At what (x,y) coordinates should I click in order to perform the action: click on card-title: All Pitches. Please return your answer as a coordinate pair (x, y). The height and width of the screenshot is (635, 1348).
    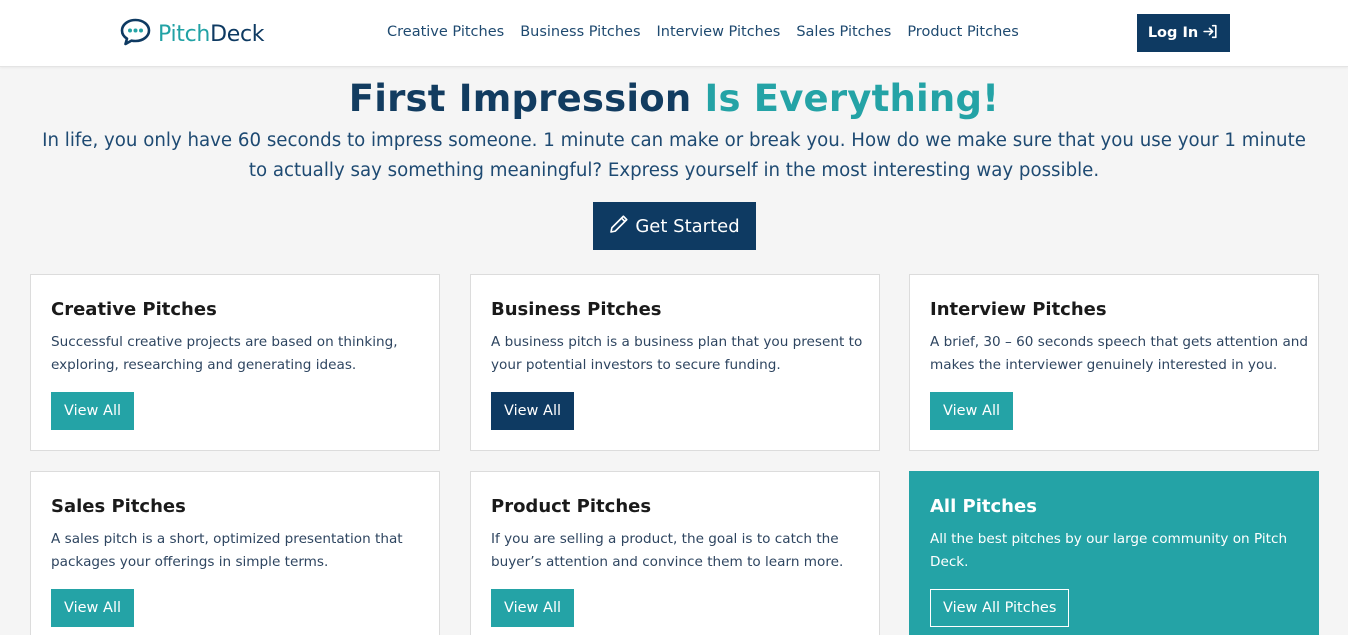
    Looking at the image, I should click on (983, 506).